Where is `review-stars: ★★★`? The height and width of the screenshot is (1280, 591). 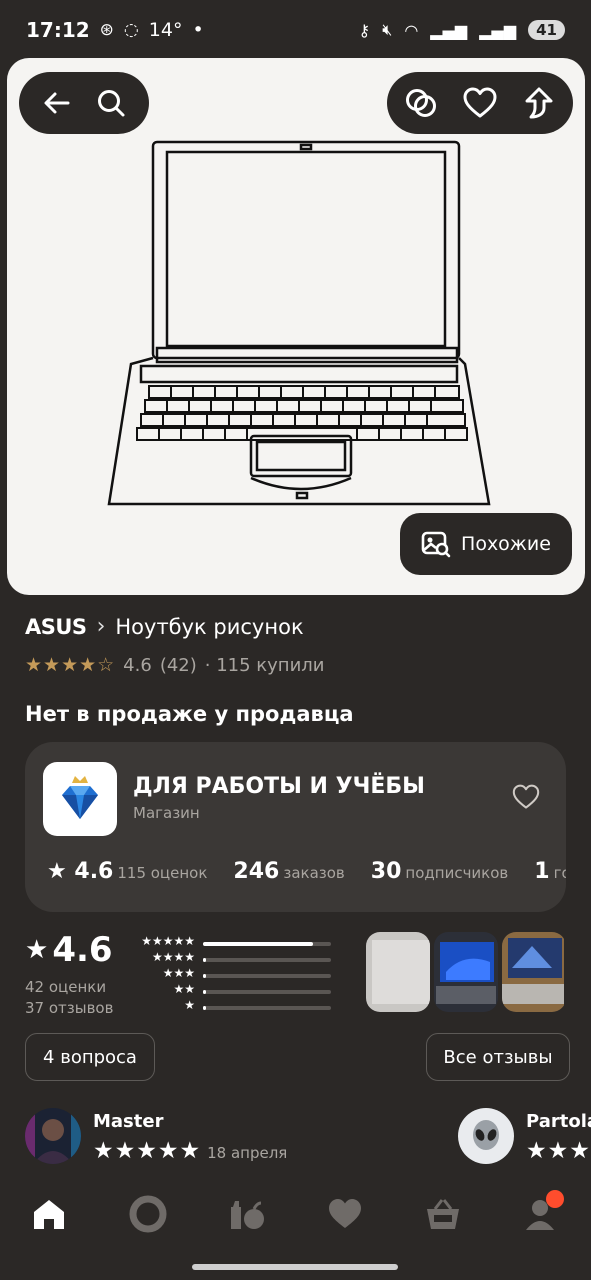 review-stars: ★★★ is located at coordinates (558, 1151).